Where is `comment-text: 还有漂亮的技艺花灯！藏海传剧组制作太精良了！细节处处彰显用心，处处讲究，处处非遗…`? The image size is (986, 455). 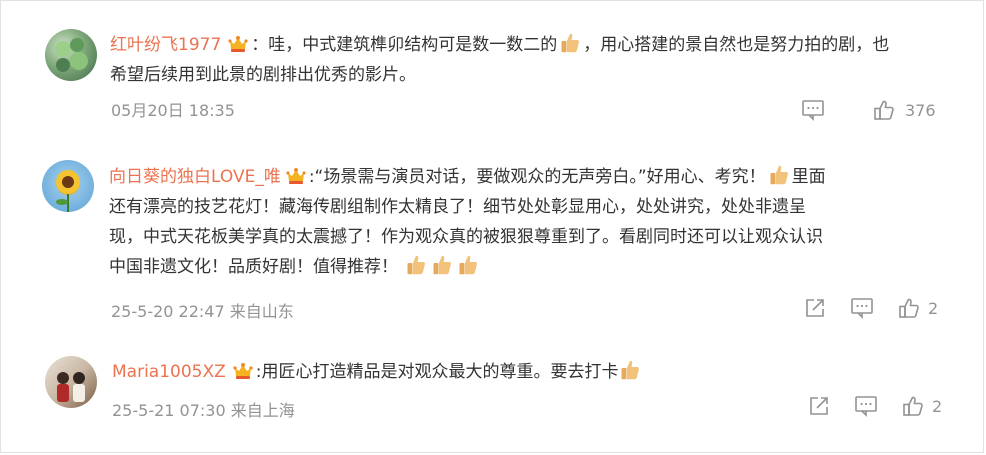 comment-text: 还有漂亮的技艺花灯！藏海传剧组制作太精良了！细节处处彰显用心，处处讲究，处处非遗… is located at coordinates (457, 207).